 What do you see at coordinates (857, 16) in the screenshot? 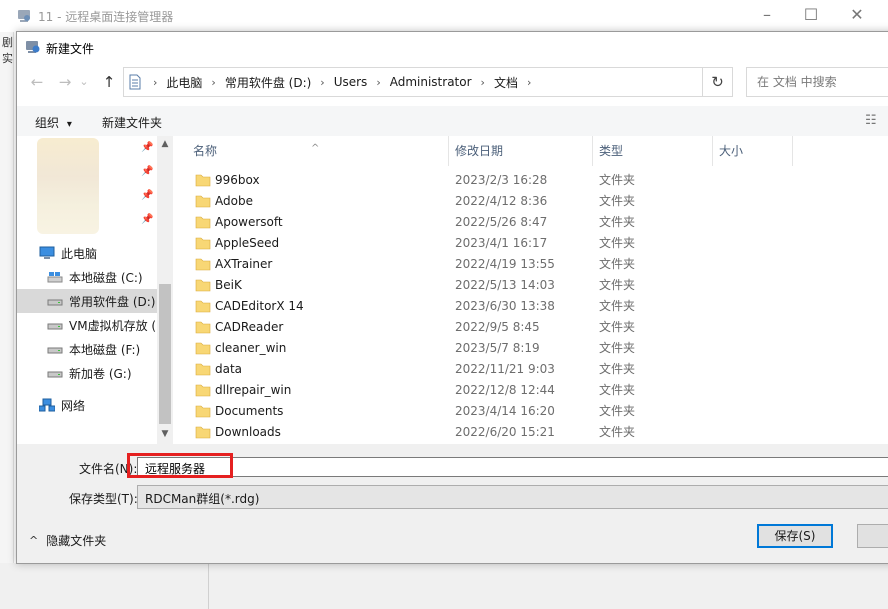
I see `close-button: ✕` at bounding box center [857, 16].